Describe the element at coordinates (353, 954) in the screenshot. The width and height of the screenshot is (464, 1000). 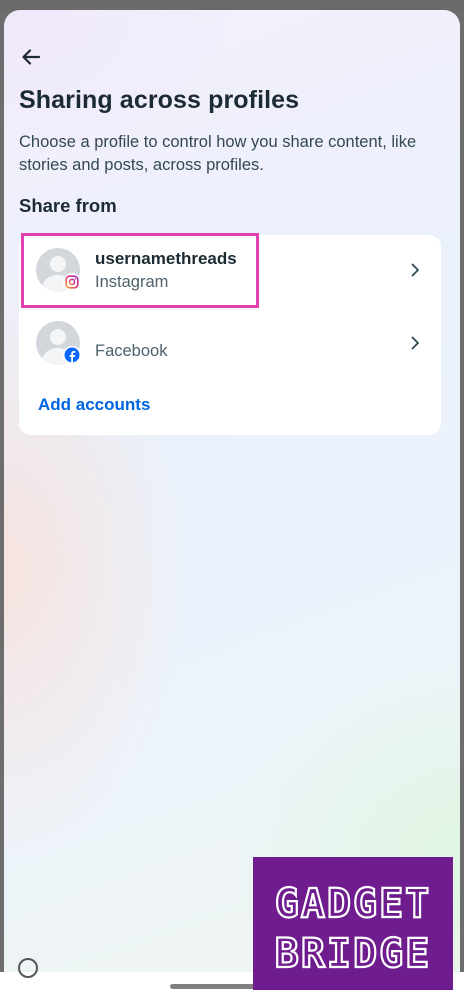
I see `watermark-line2: BRIDGE` at that location.